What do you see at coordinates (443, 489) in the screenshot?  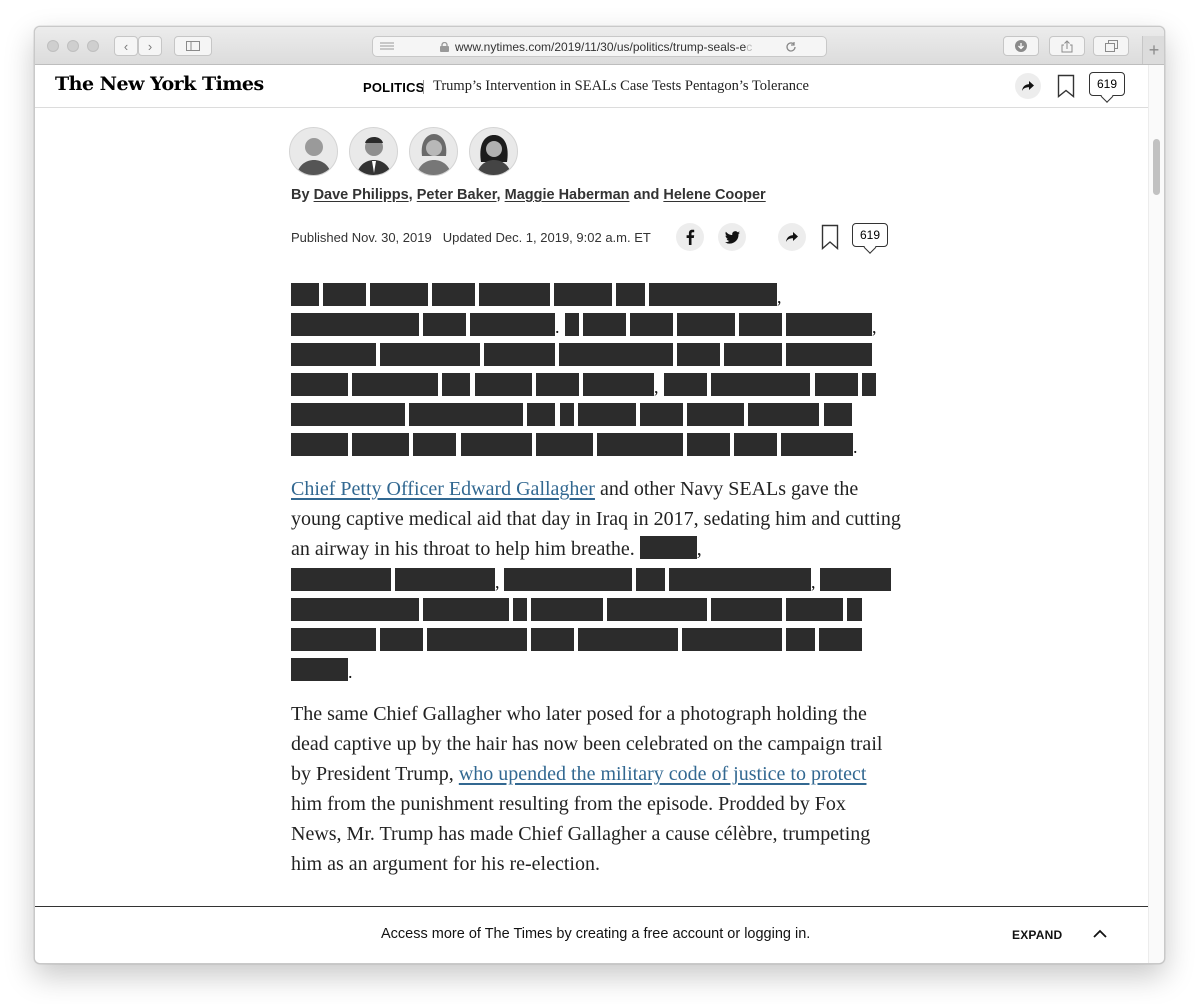 I see `gallagher-link: Chief Petty Officer Edward Gallagher` at bounding box center [443, 489].